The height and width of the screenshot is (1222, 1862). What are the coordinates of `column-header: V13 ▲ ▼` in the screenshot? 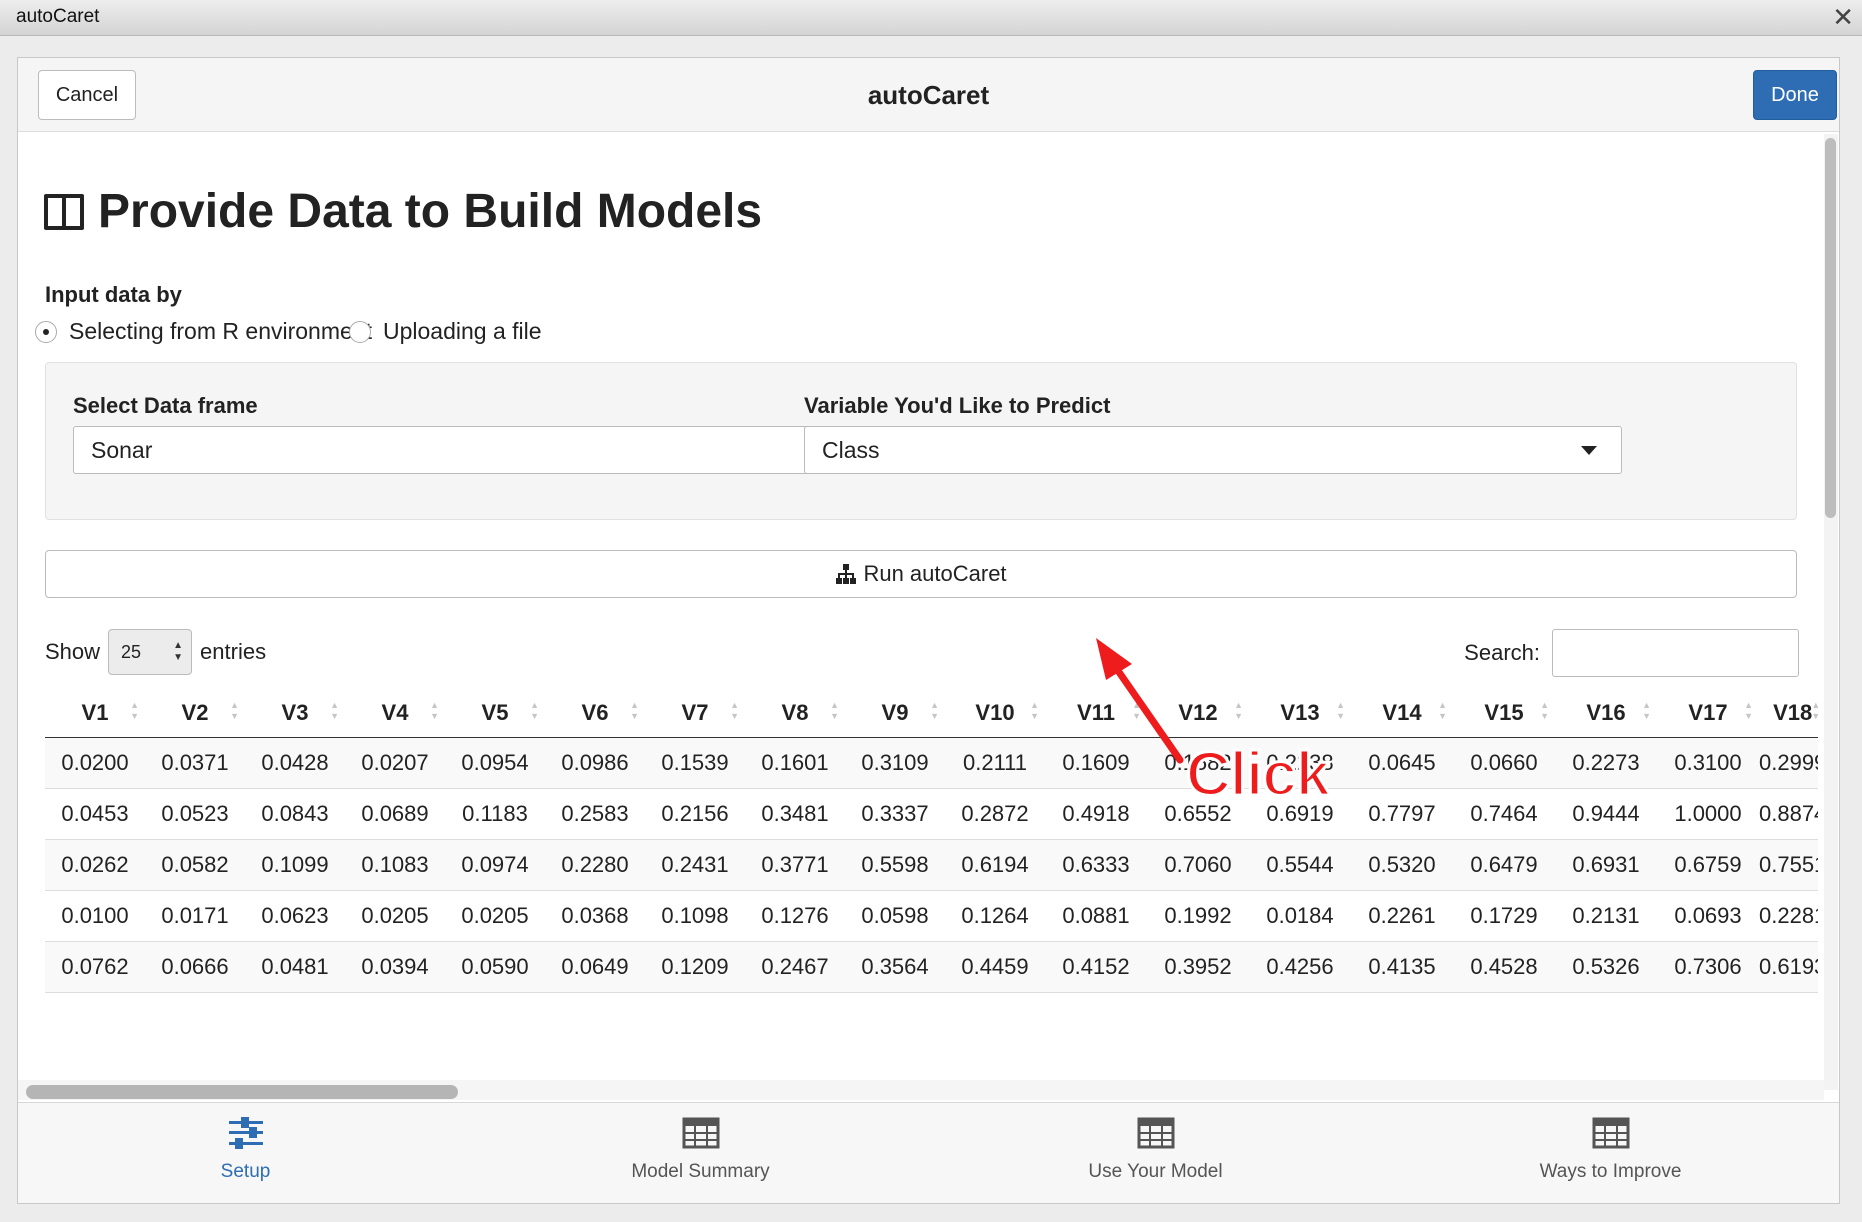 It's located at (1300, 713).